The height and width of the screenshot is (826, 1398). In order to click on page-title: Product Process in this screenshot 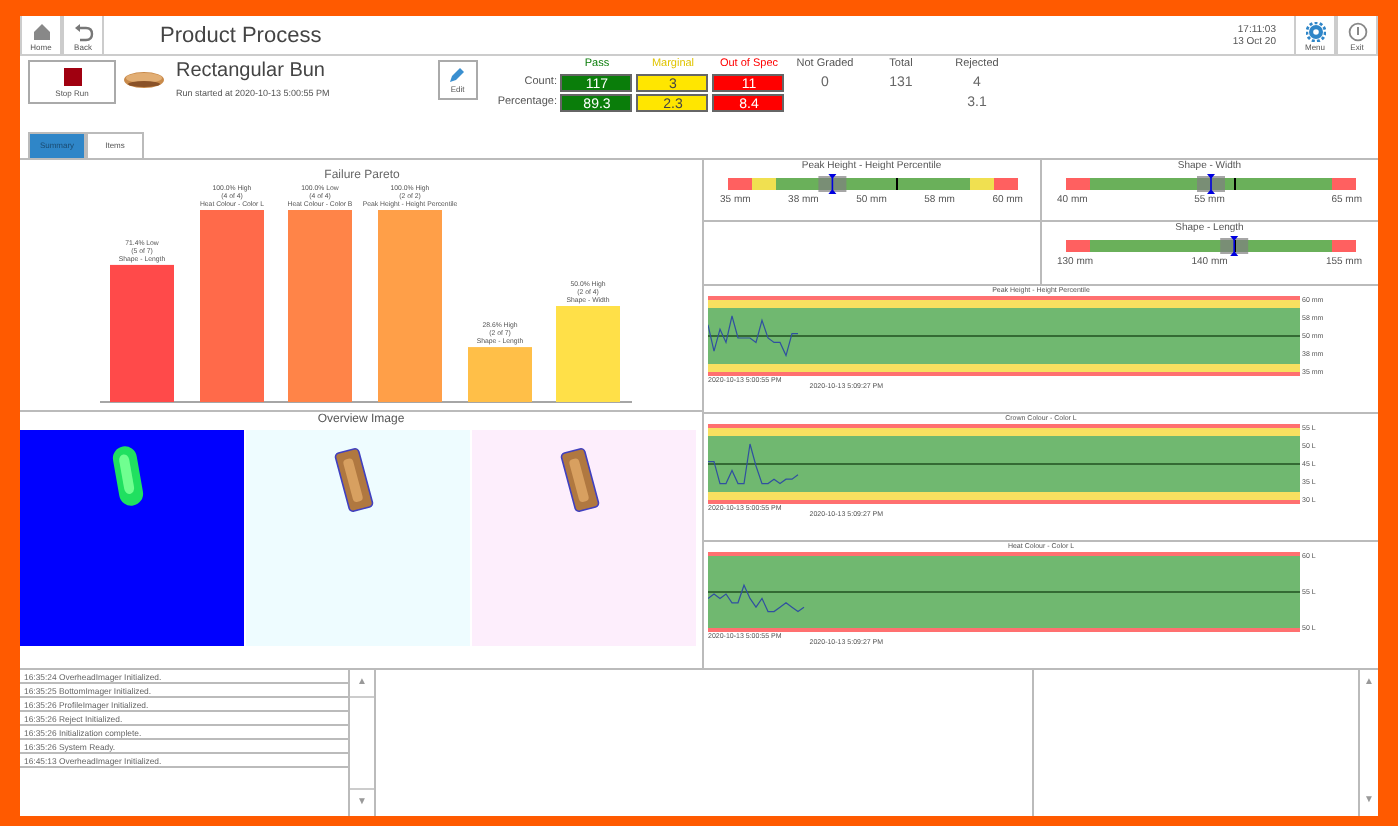, I will do `click(241, 37)`.